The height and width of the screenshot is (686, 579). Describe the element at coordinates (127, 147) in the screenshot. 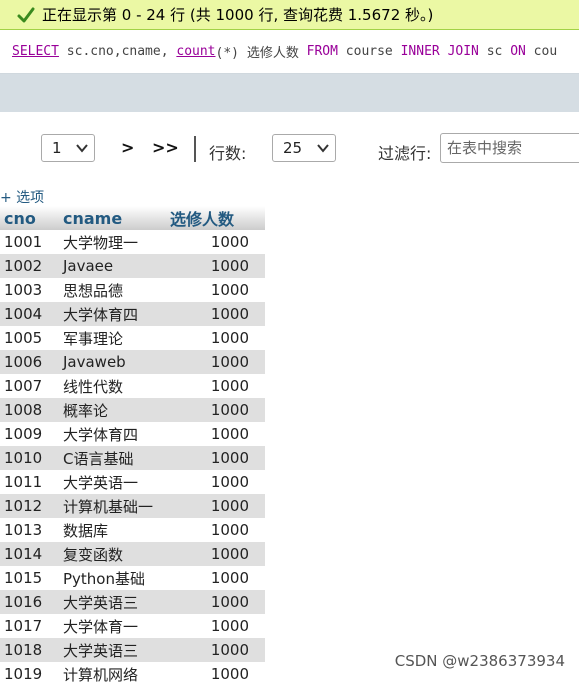

I see `next-page-button: >` at that location.